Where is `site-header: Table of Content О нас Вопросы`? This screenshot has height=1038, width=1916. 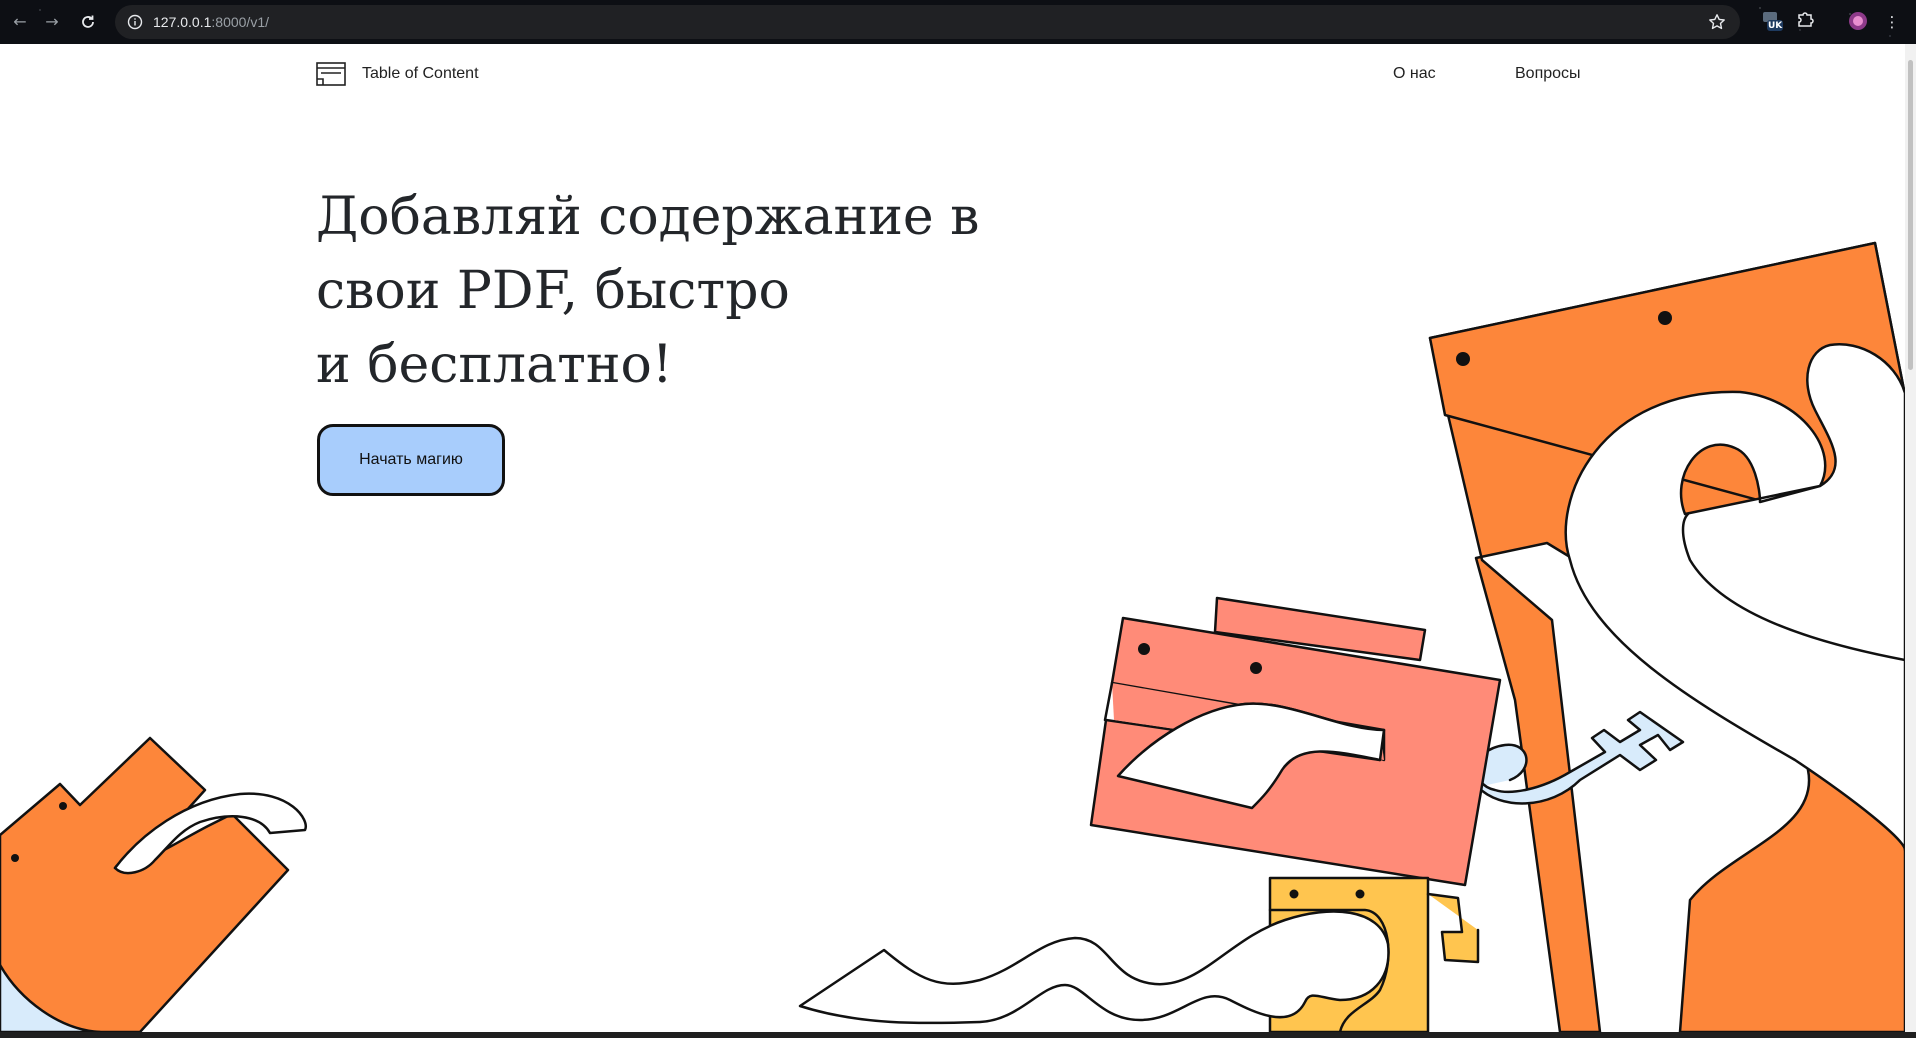 site-header: Table of Content О нас Вопросы is located at coordinates (952, 74).